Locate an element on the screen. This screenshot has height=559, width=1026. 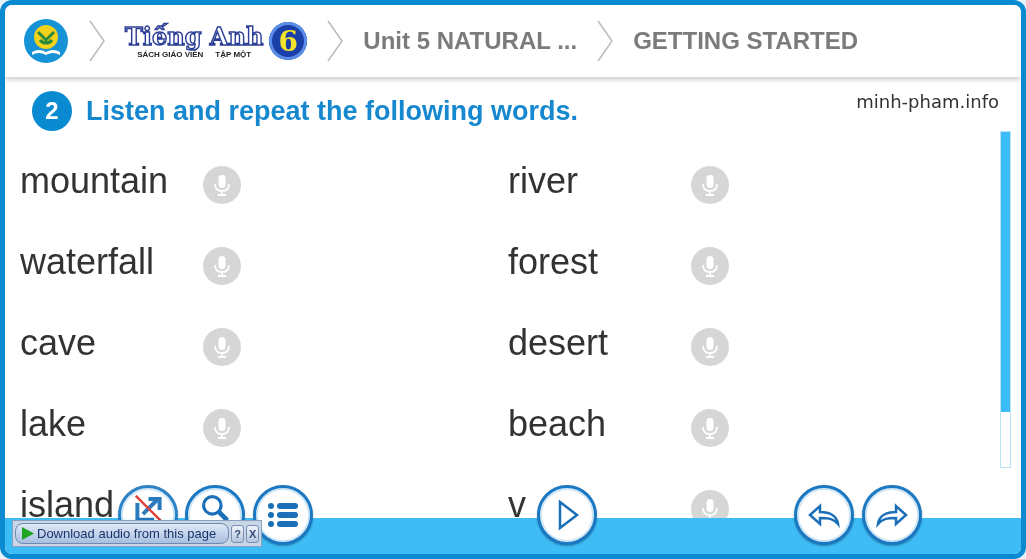
book-title: Tiếng Anh is located at coordinates (194, 36).